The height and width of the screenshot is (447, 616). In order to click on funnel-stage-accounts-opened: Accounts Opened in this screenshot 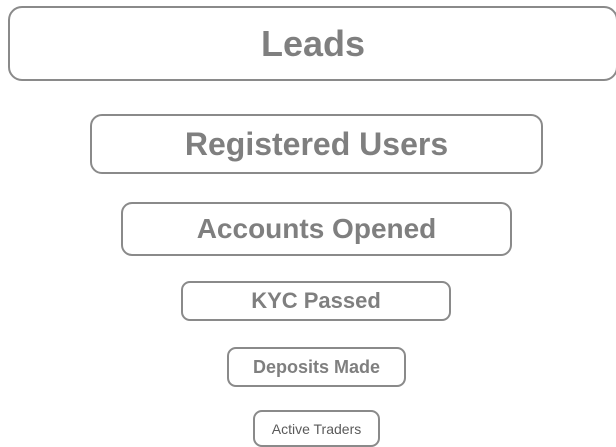, I will do `click(316, 229)`.